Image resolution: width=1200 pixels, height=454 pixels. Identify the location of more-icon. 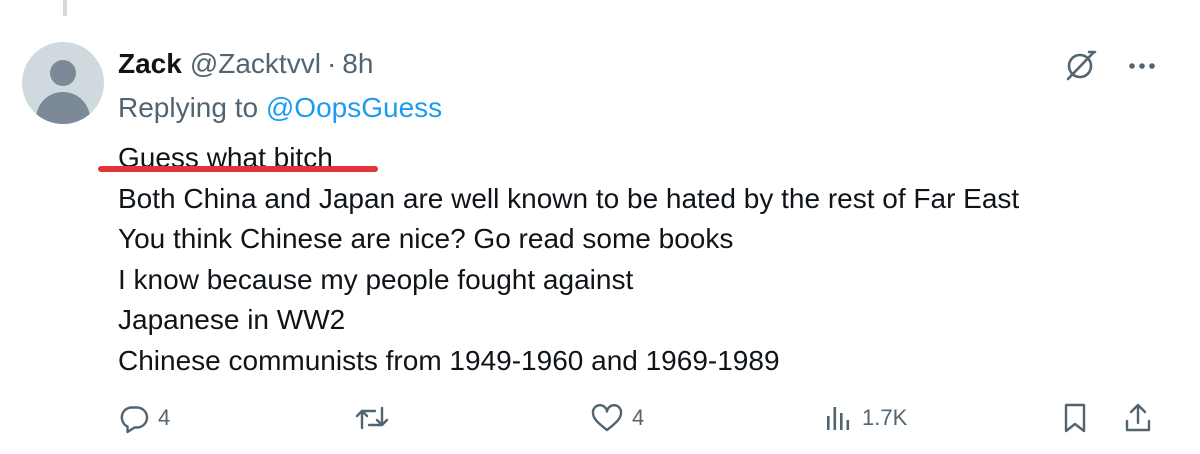
(1142, 66).